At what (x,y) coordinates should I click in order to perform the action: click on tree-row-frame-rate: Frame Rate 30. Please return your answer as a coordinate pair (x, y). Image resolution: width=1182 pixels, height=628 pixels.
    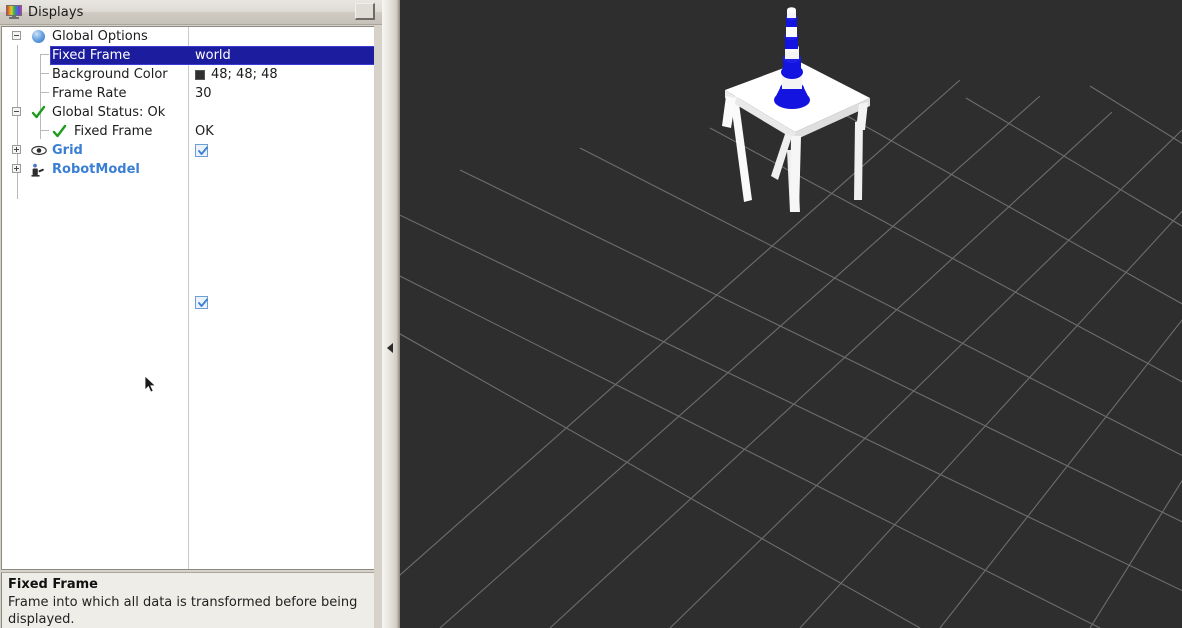
    Looking at the image, I should click on (188, 93).